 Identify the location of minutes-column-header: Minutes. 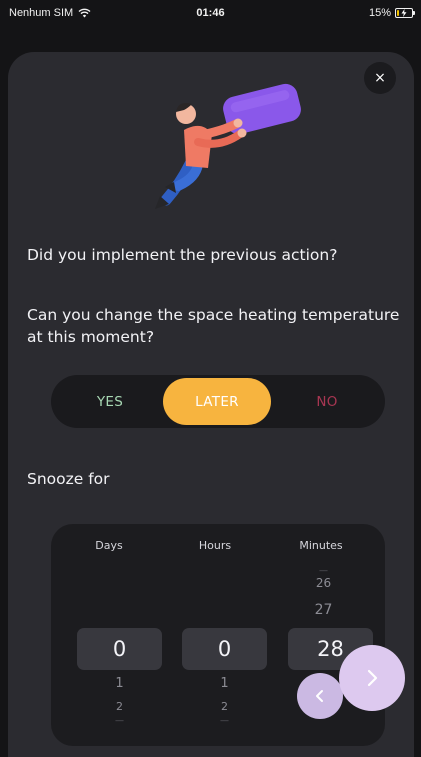
(321, 545).